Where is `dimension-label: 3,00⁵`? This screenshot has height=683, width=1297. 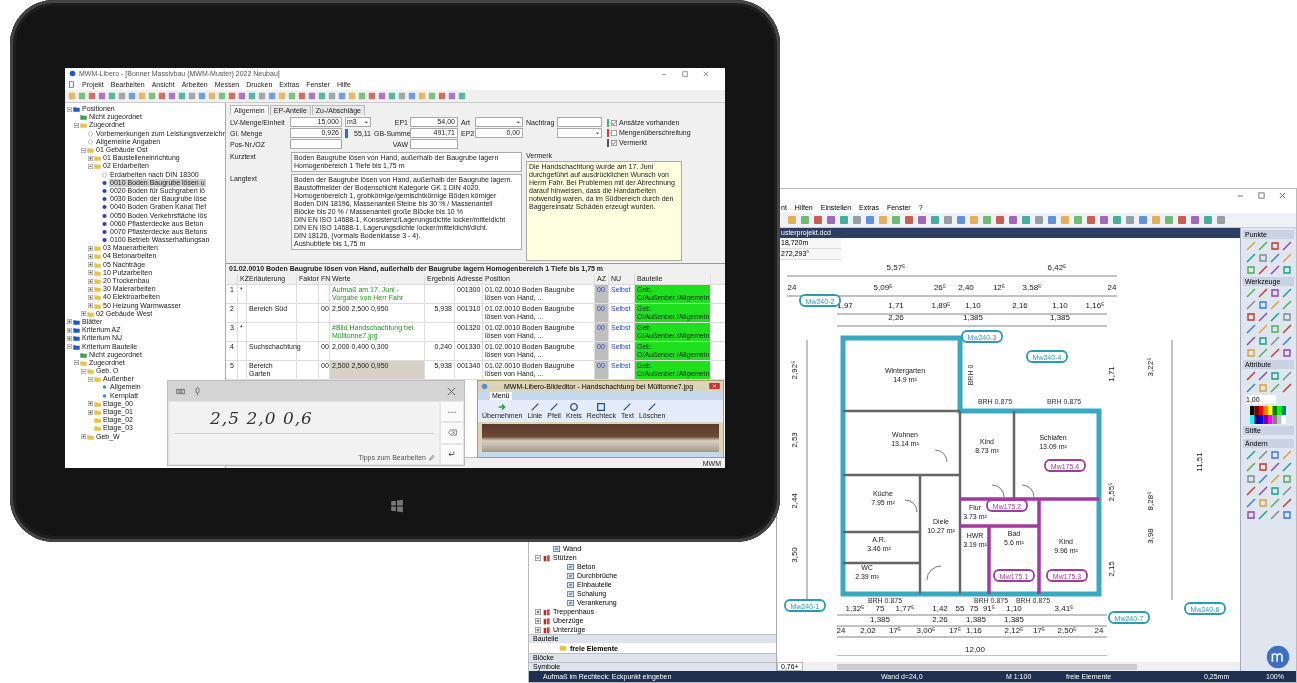 dimension-label: 3,00⁵ is located at coordinates (926, 630).